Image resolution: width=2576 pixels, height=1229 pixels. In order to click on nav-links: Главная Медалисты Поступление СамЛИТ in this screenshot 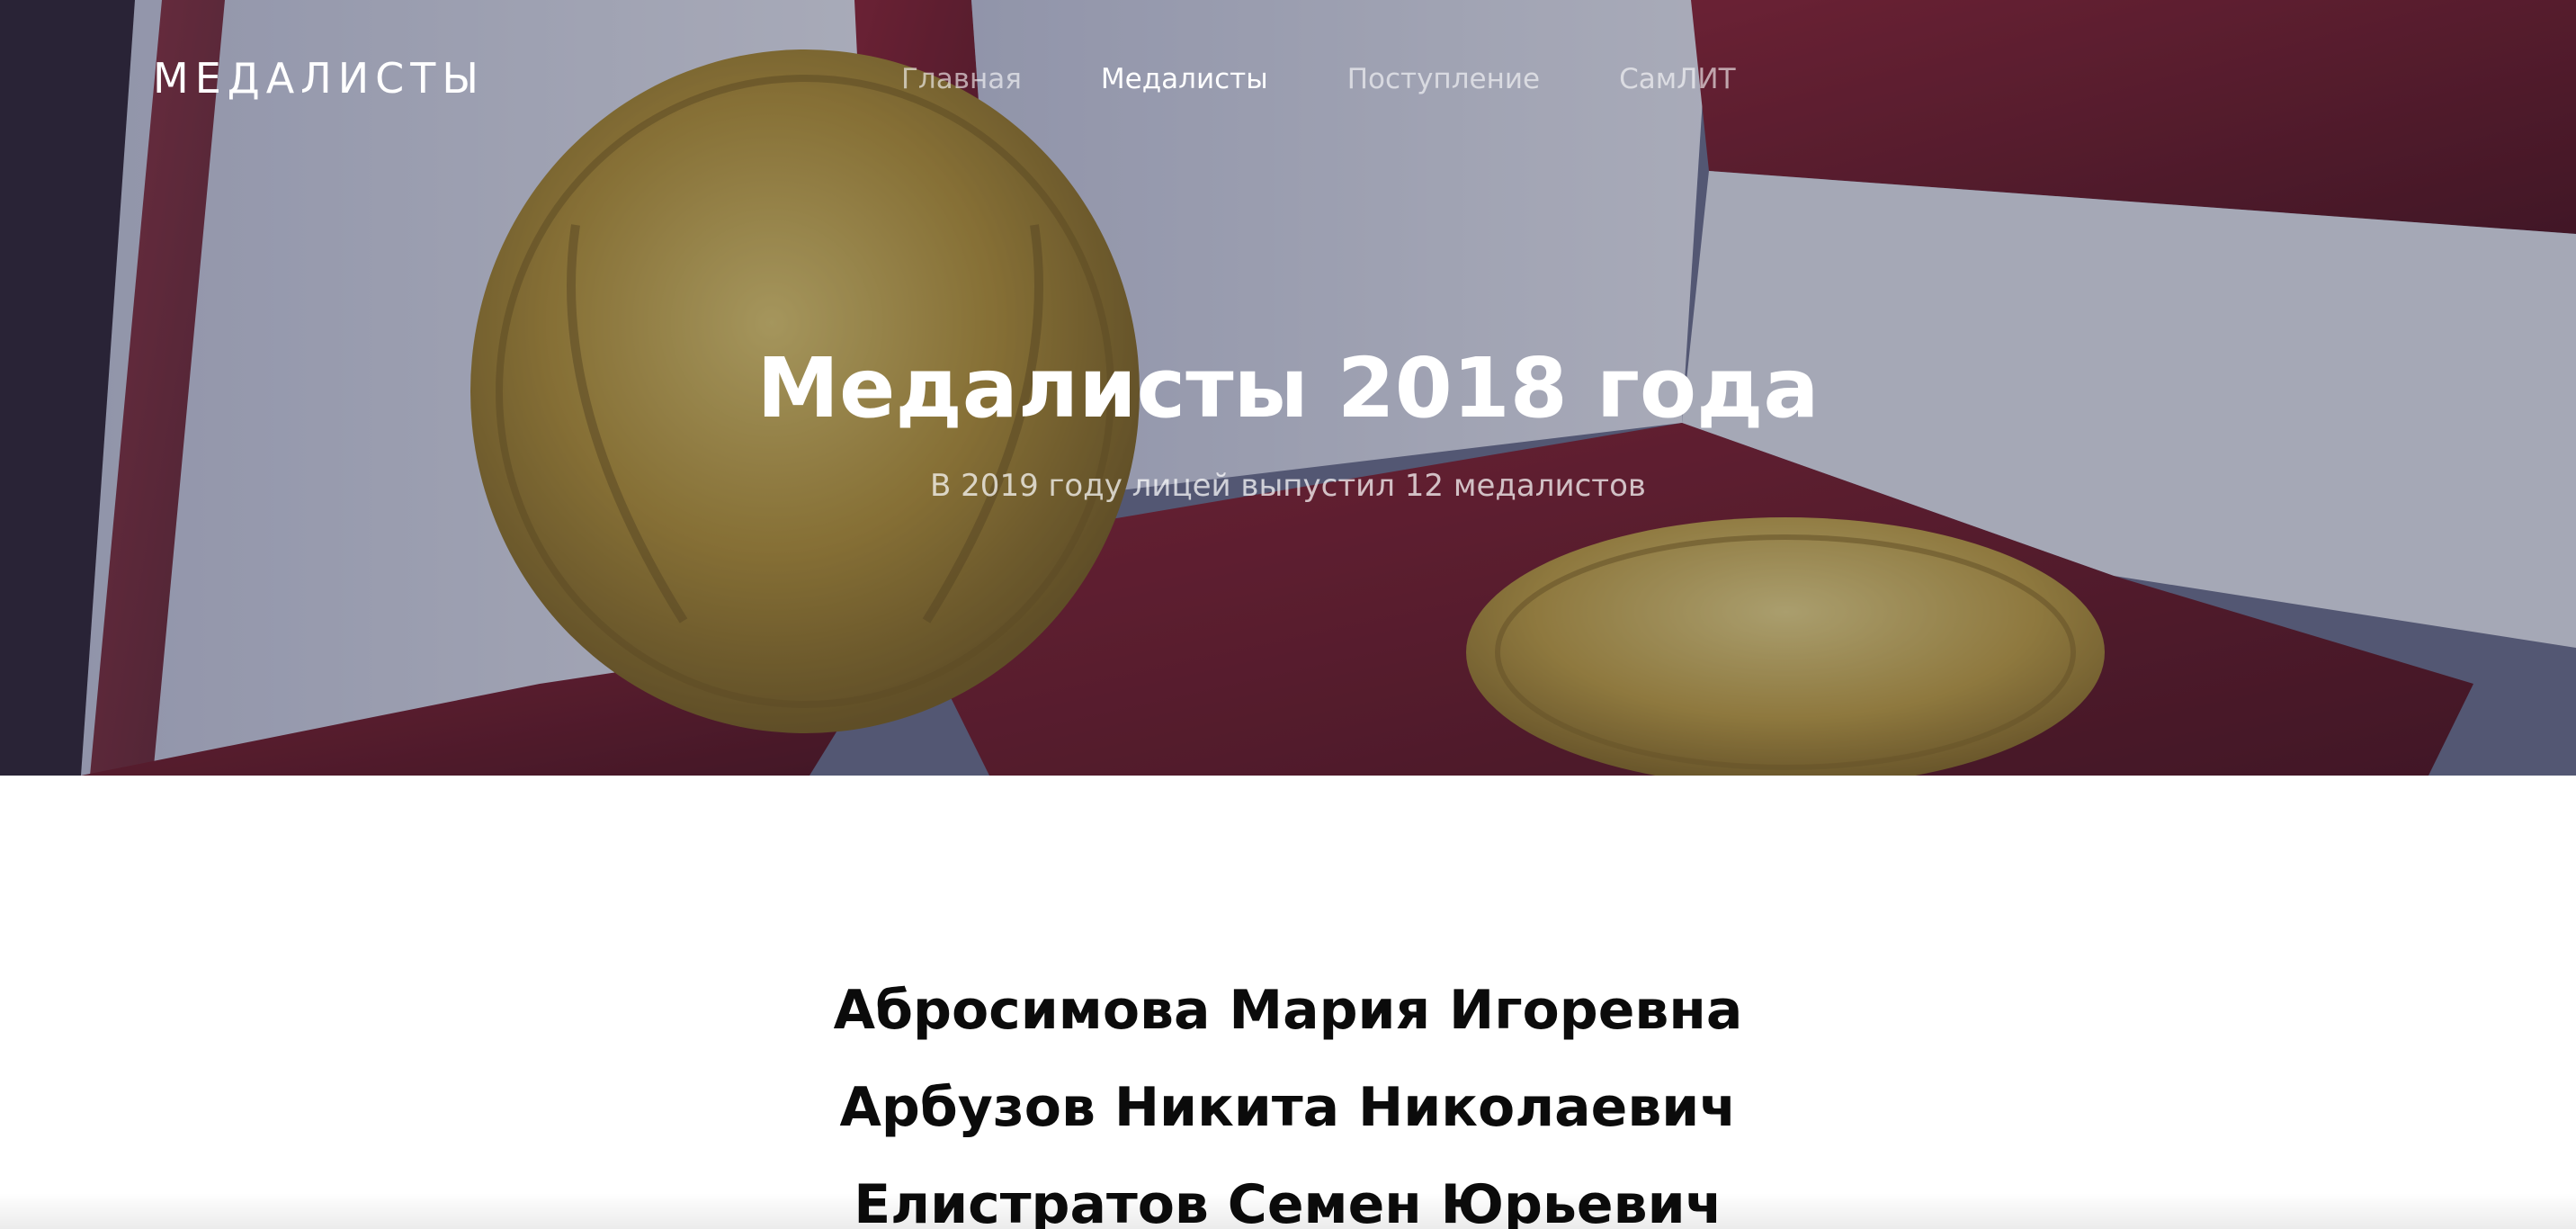, I will do `click(1358, 79)`.